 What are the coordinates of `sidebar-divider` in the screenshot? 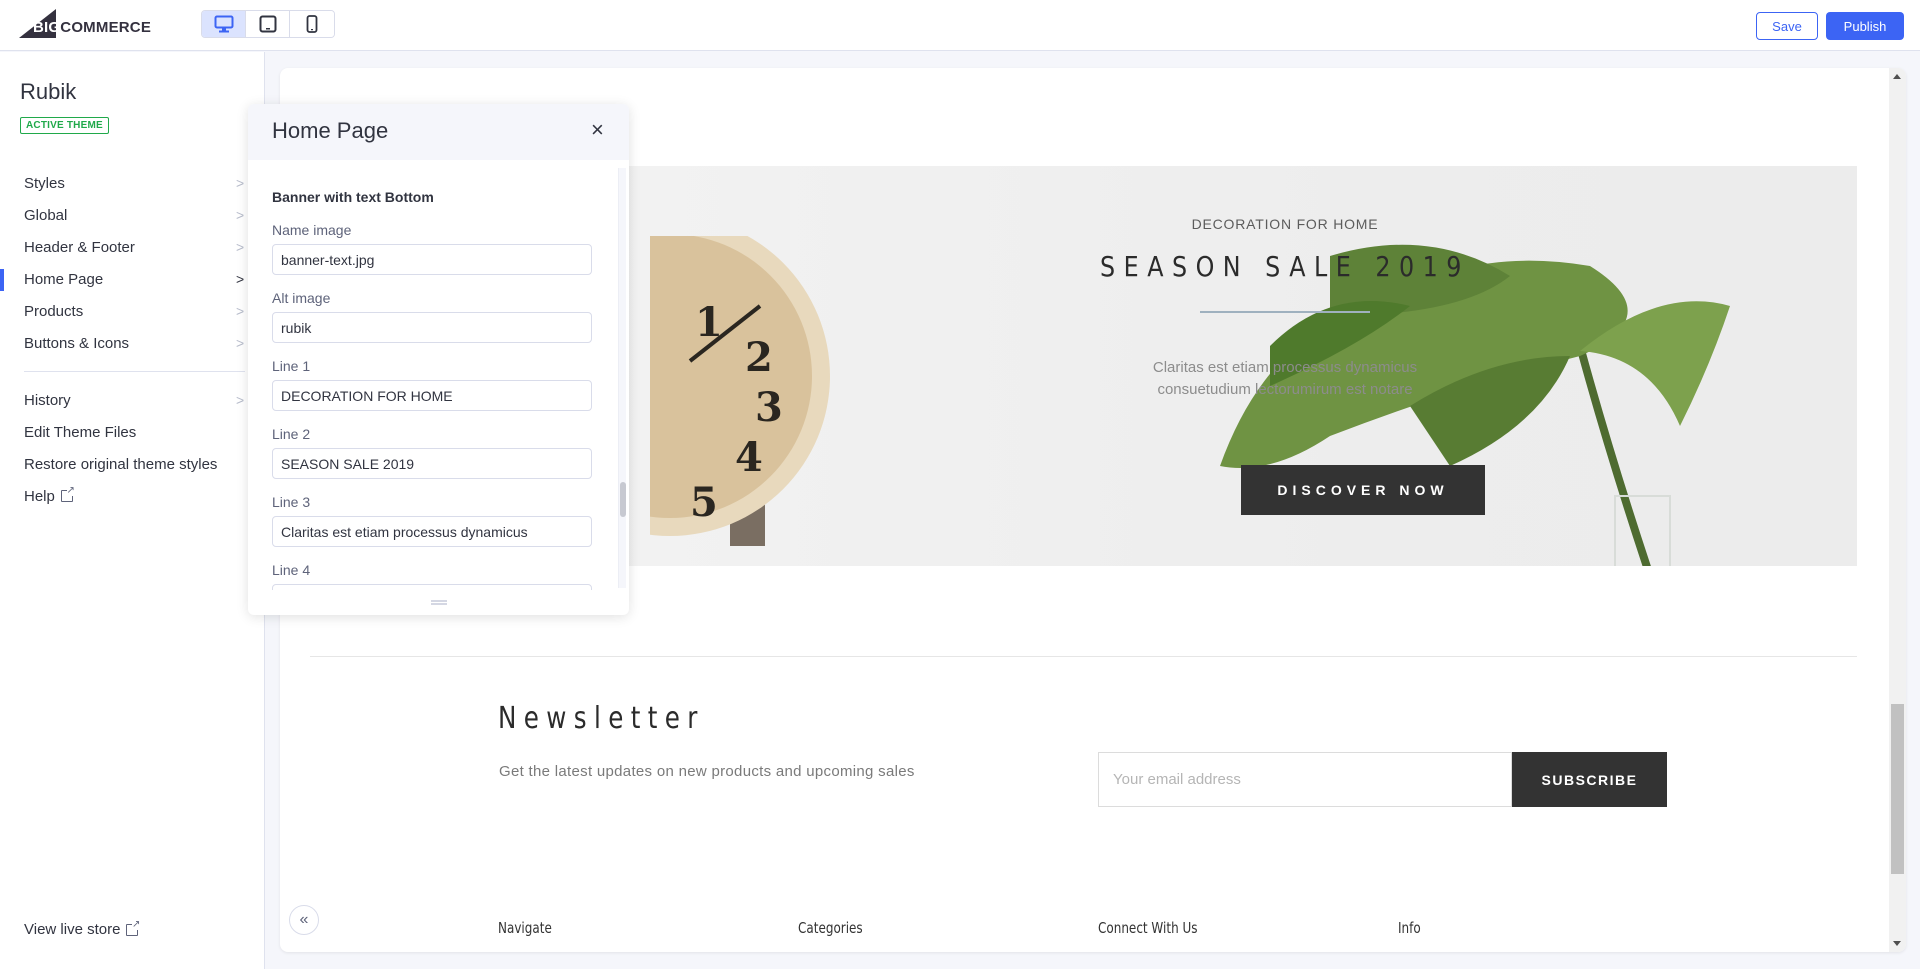 It's located at (134, 371).